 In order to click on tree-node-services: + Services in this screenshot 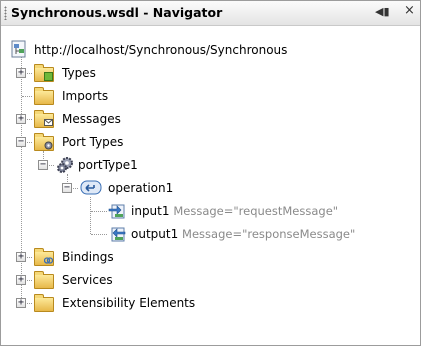, I will do `click(201, 280)`.